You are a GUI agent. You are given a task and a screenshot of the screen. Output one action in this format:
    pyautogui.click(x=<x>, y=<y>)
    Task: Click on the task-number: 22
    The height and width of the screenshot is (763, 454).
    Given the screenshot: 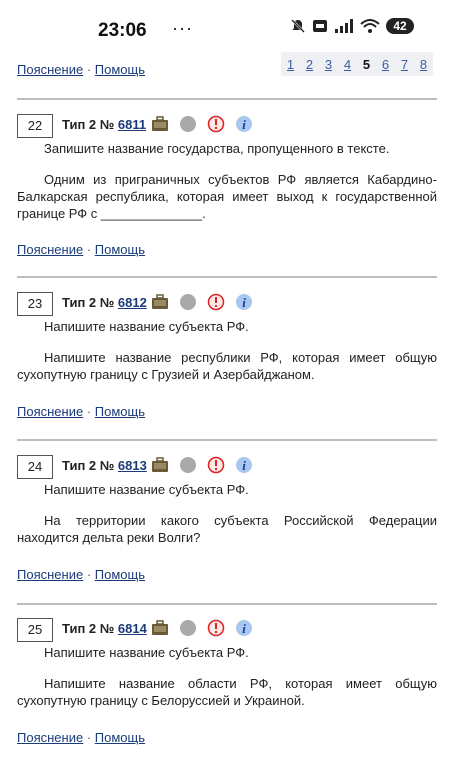 What is the action you would take?
    pyautogui.click(x=35, y=126)
    